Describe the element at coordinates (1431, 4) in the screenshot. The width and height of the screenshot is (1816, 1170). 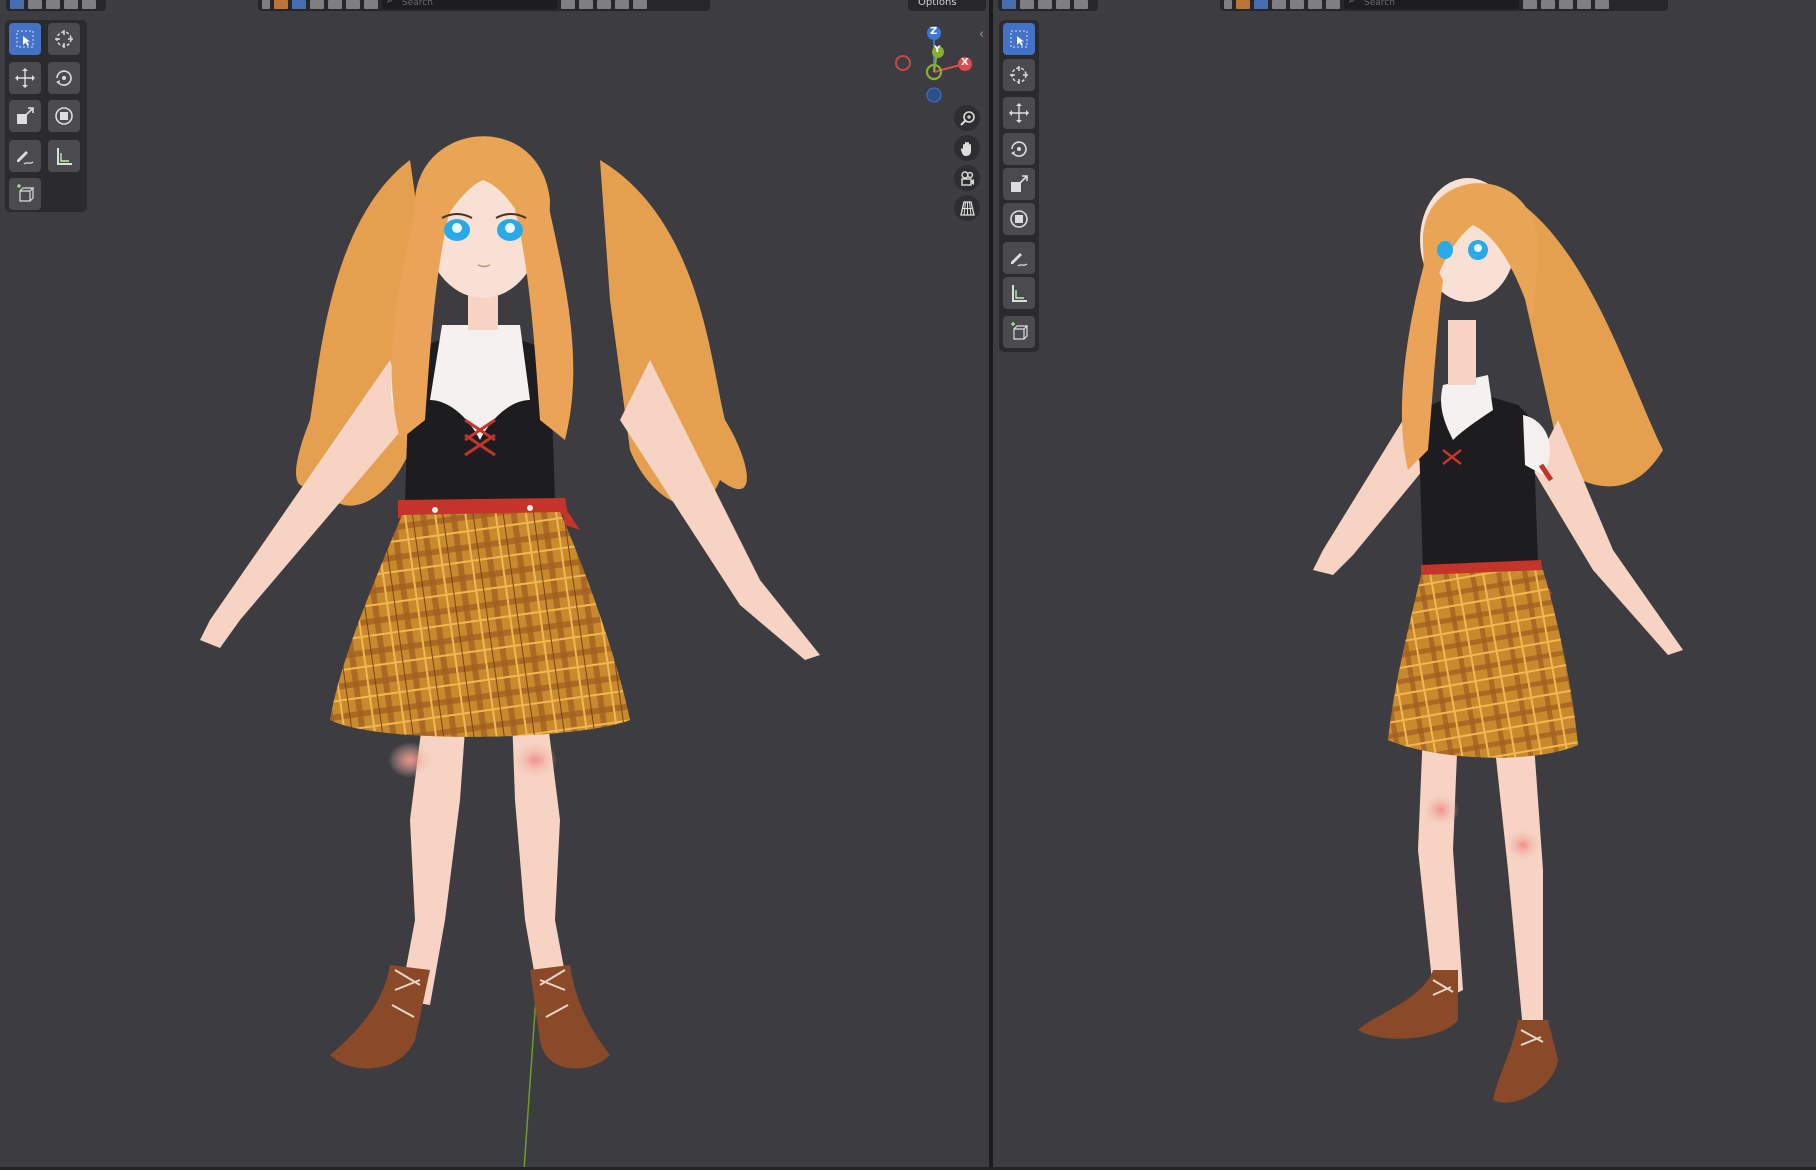
I see `search-input: Search` at that location.